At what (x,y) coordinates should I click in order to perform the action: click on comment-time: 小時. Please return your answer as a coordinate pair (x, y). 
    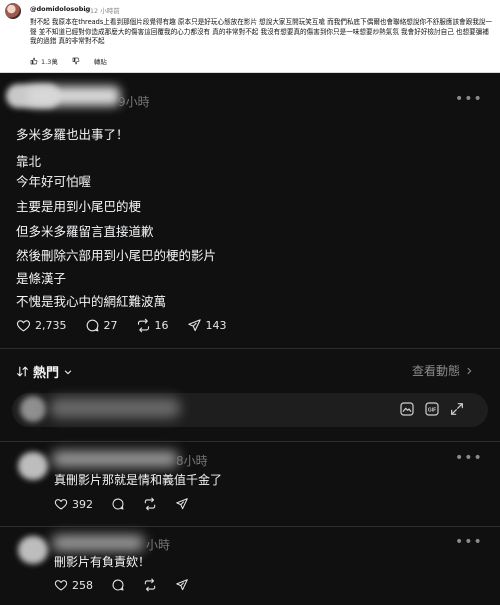
    Looking at the image, I should click on (158, 545).